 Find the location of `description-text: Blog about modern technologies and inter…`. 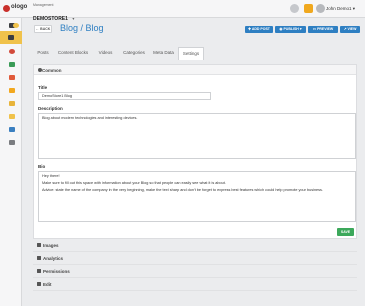

description-text: Blog about modern technologies and inter… is located at coordinates (90, 118).